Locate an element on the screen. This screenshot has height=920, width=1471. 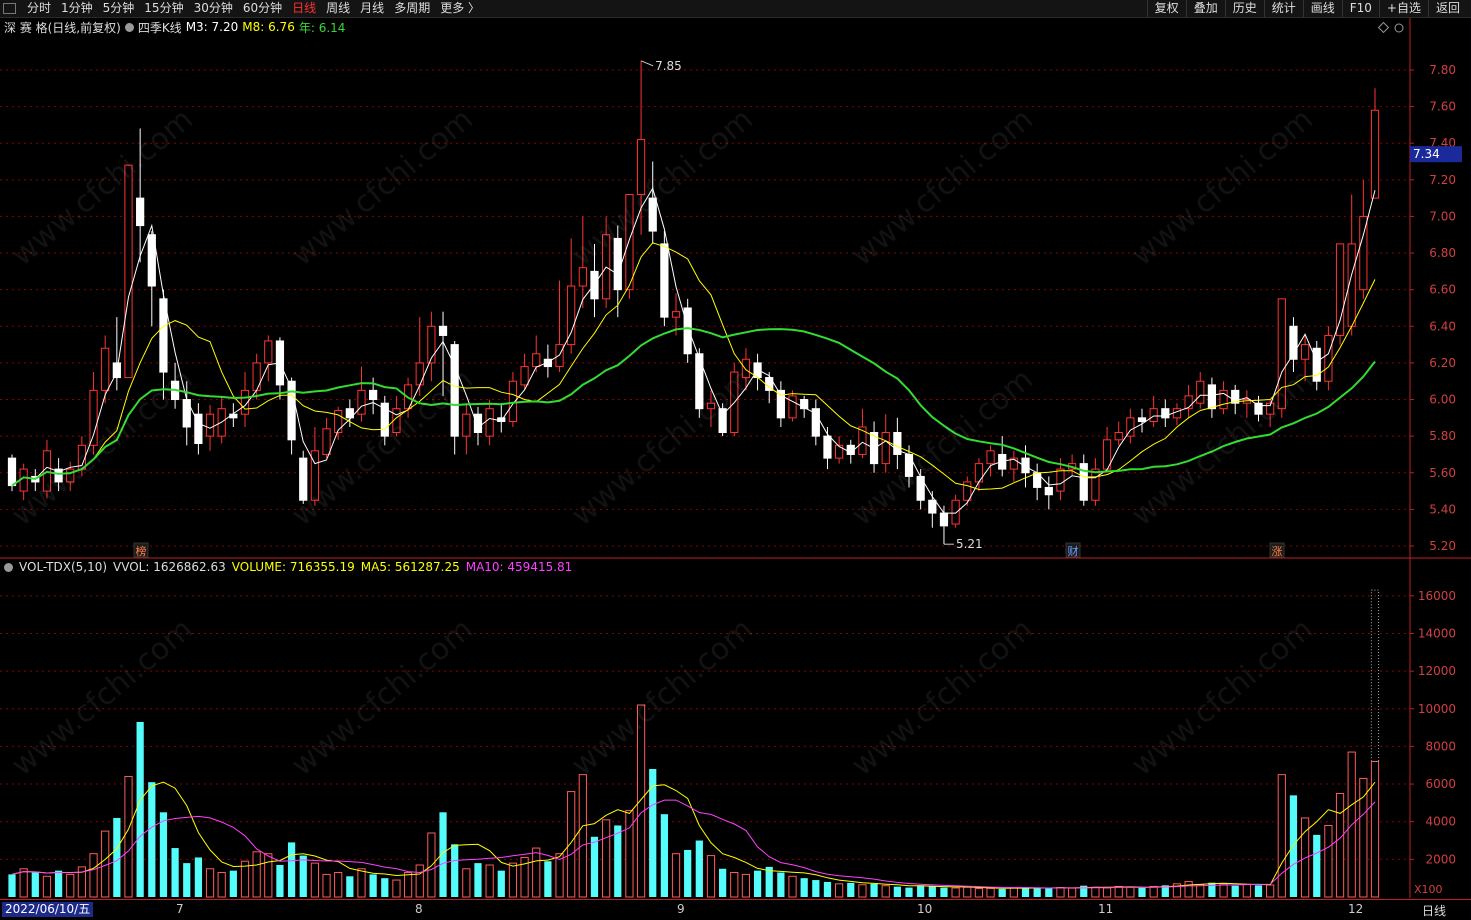
function-item-3: 统计 is located at coordinates (1283, 8).